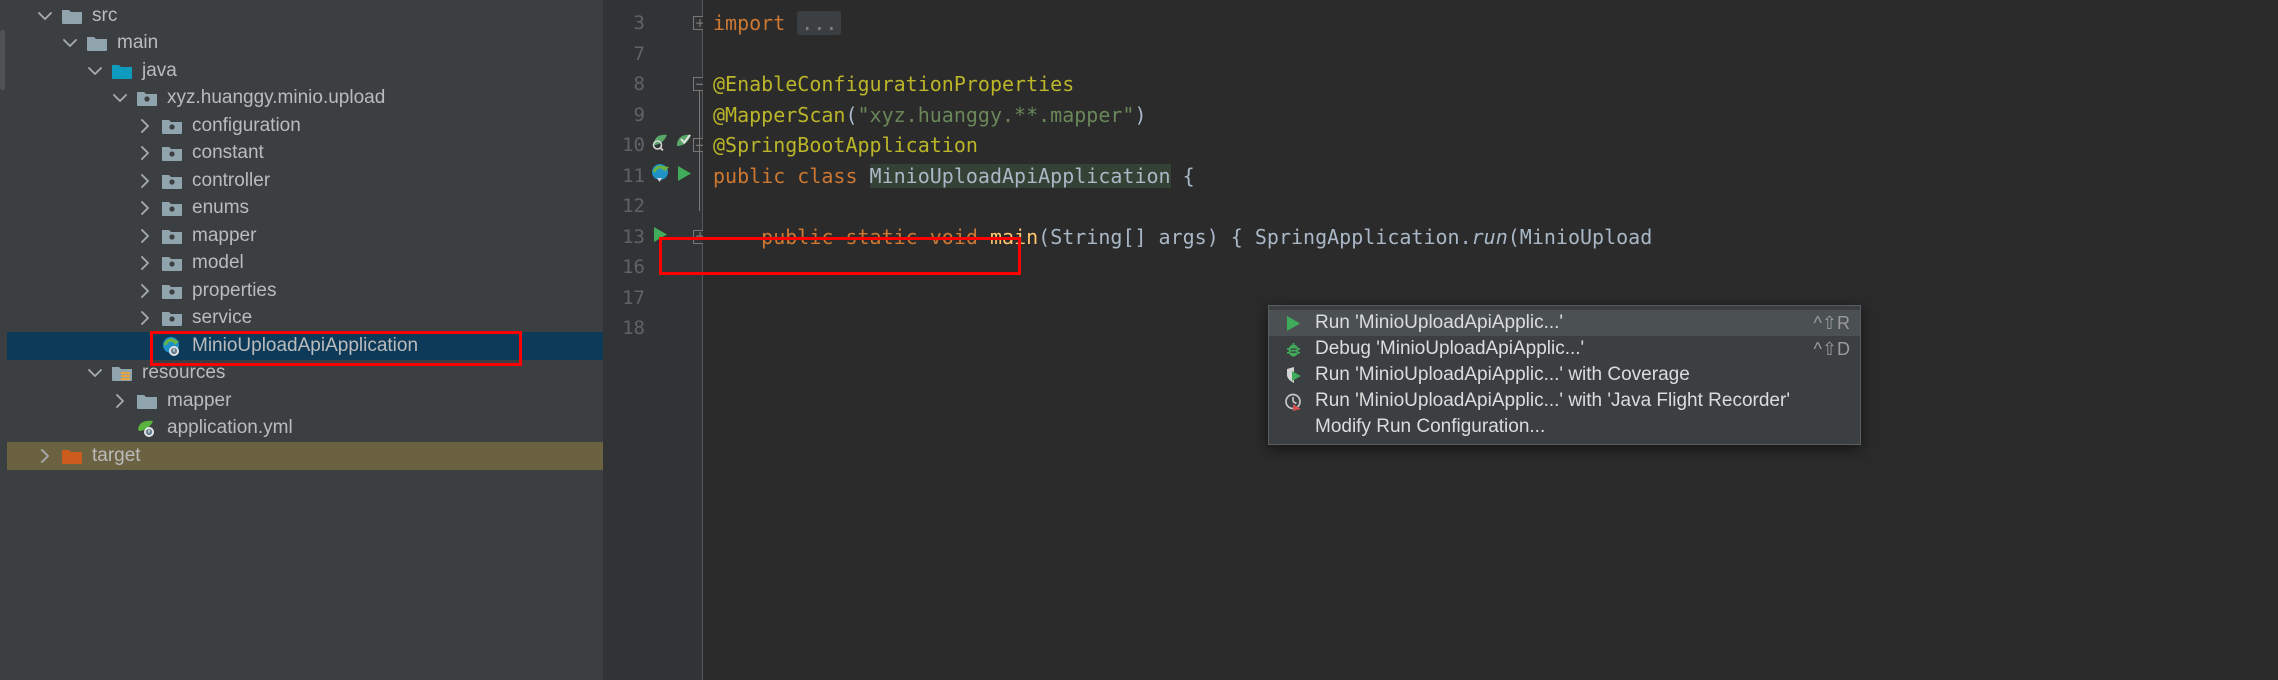 This screenshot has height=680, width=2278. What do you see at coordinates (653, 23) in the screenshot?
I see `gutter-line-3: 3` at bounding box center [653, 23].